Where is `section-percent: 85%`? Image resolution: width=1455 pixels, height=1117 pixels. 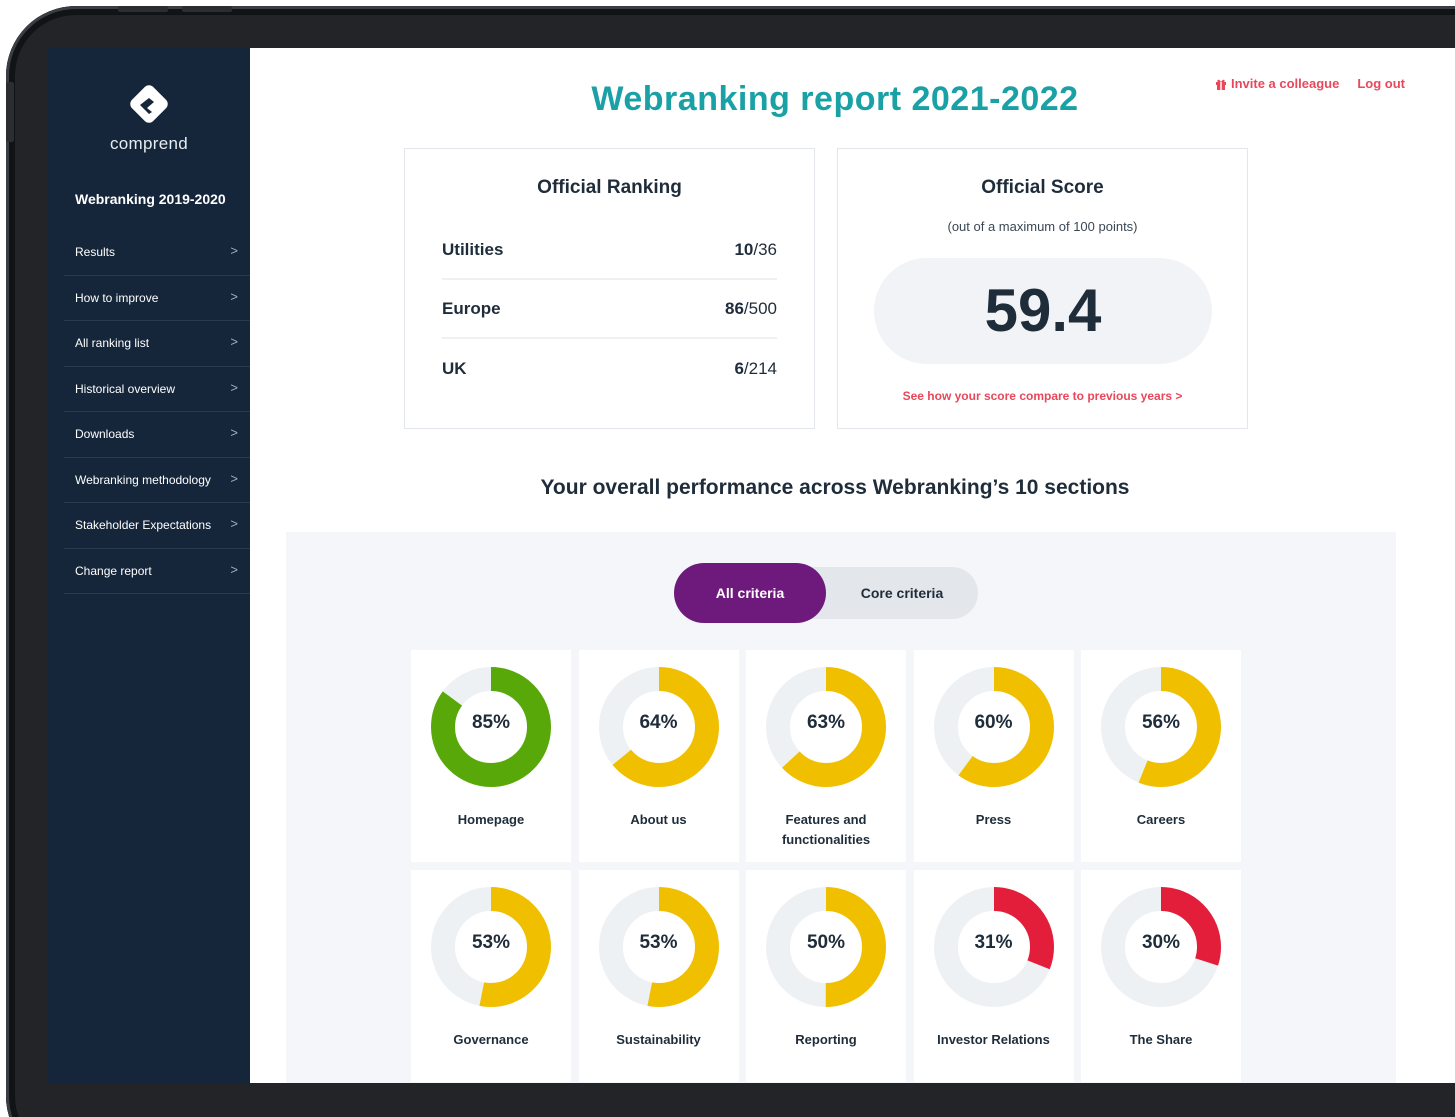
section-percent: 85% is located at coordinates (491, 722).